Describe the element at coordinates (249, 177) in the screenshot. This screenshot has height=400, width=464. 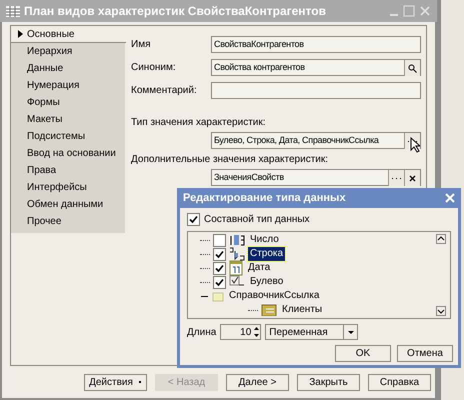
I see `field-value: ЗначенияСвойств` at that location.